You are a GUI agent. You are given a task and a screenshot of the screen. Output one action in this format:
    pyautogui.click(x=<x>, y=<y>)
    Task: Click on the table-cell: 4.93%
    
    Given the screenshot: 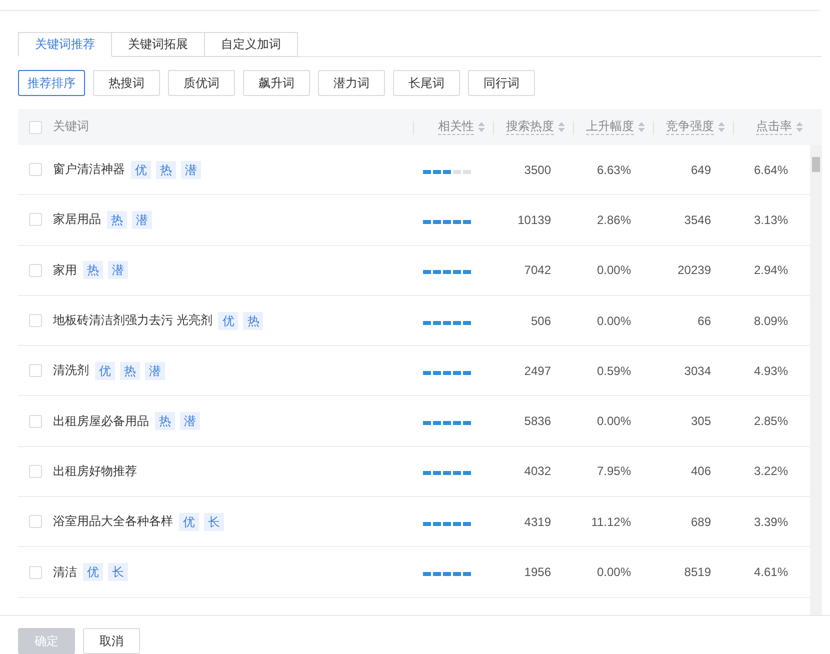 What is the action you would take?
    pyautogui.click(x=771, y=371)
    